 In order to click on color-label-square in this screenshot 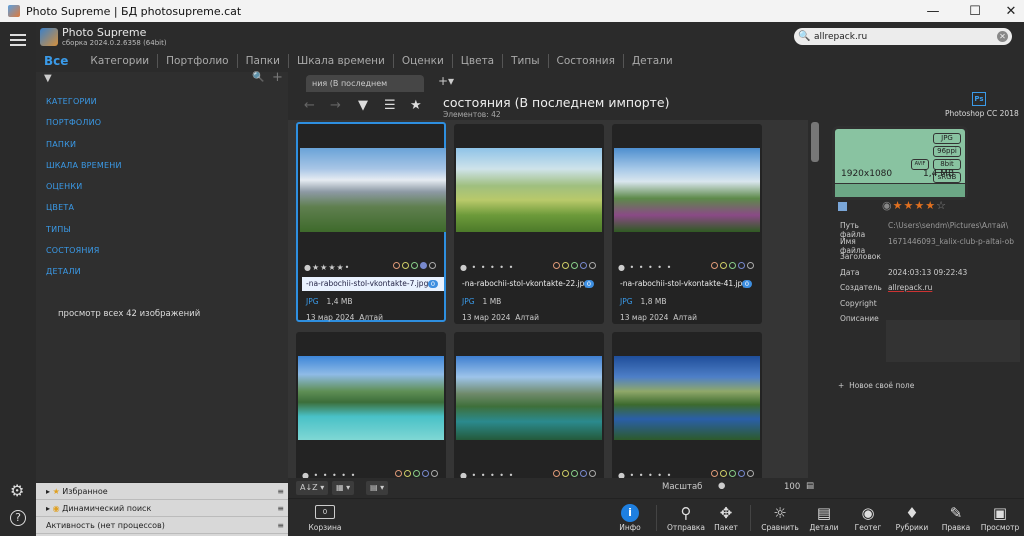, I will do `click(842, 206)`.